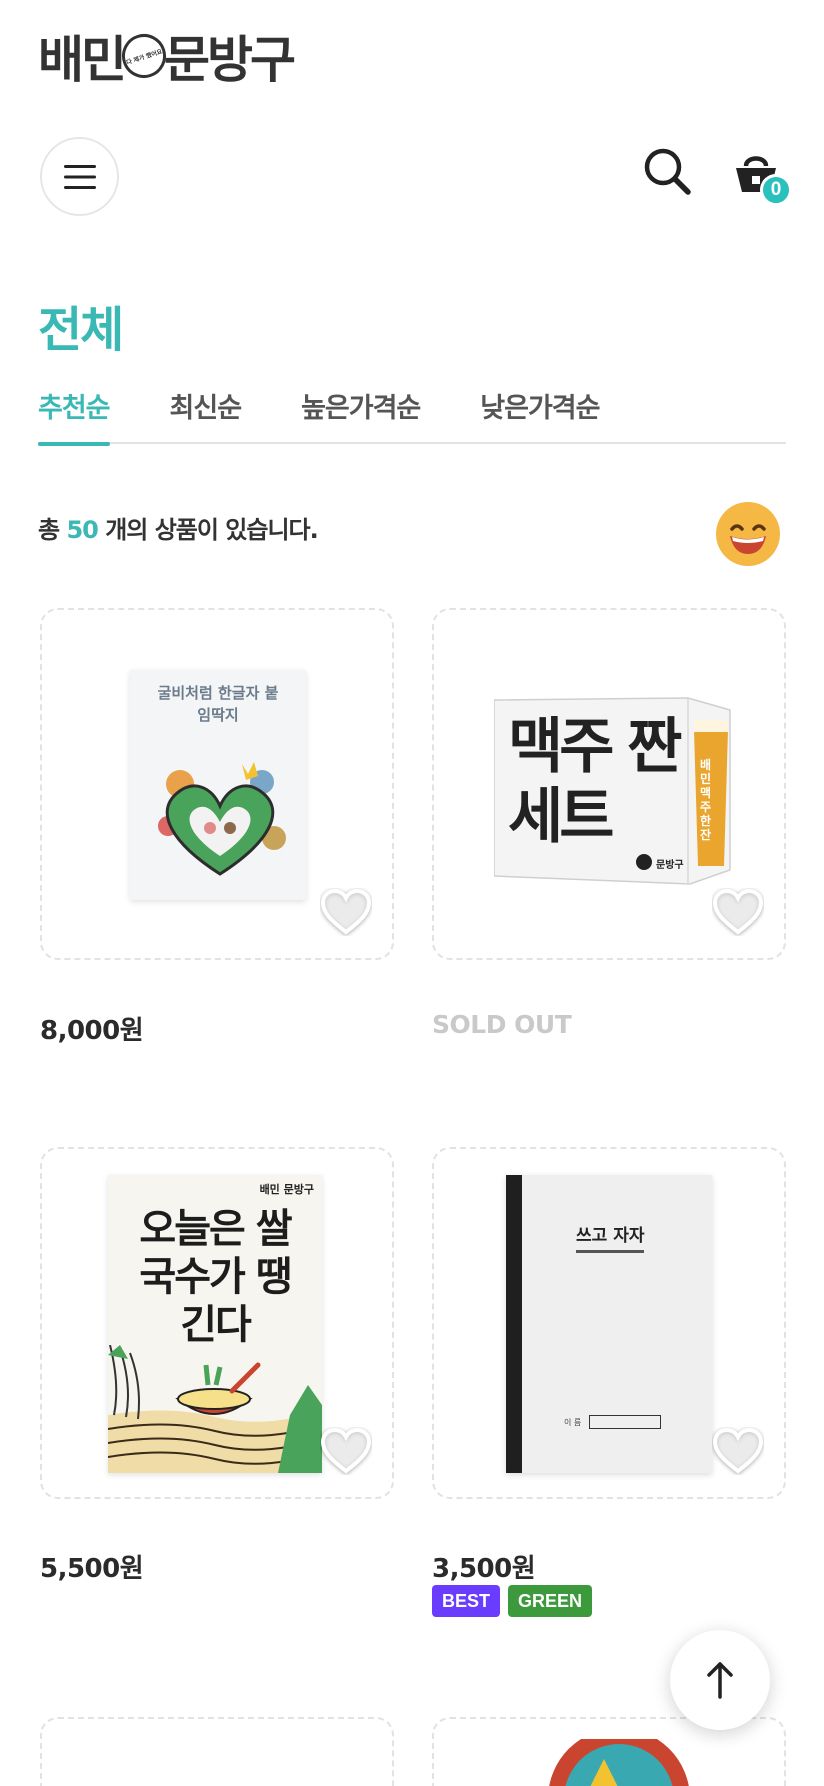 The width and height of the screenshot is (824, 1786). I want to click on product-art-brand: 배민 문방구, so click(286, 1189).